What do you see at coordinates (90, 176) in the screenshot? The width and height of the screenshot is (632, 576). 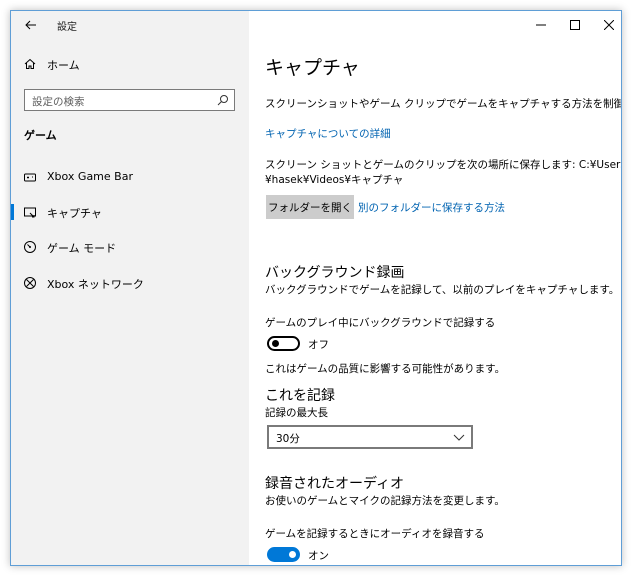 I see `sidebar-item-label: Xbox Game Bar` at bounding box center [90, 176].